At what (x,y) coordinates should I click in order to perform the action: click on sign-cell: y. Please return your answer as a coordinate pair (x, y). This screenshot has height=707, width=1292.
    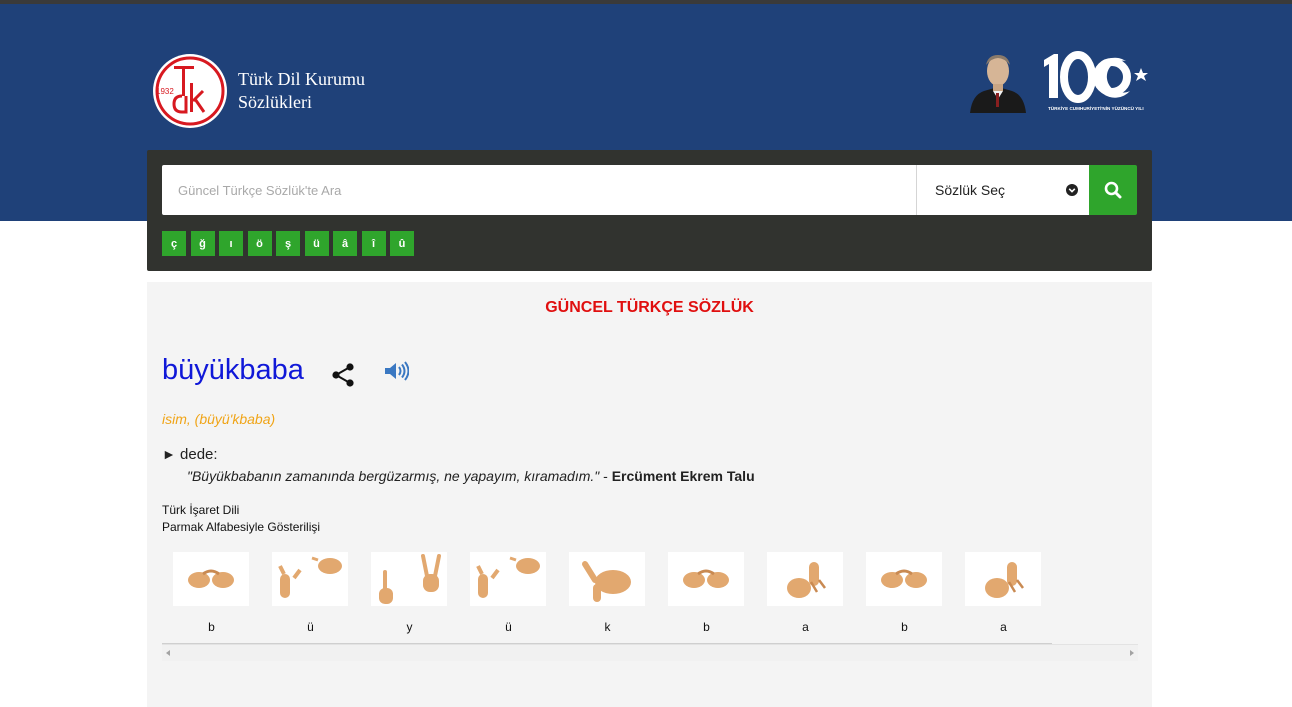
    Looking at the image, I should click on (409, 594).